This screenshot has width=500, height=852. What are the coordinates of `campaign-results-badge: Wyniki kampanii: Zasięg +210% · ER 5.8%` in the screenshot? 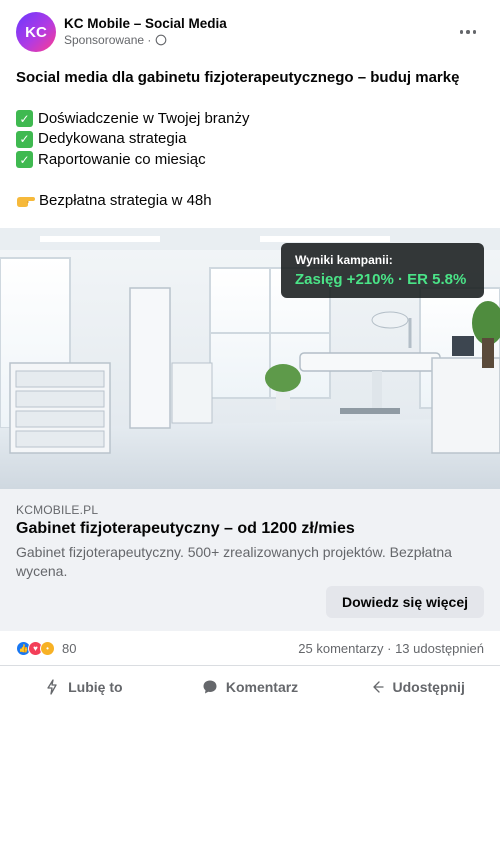 It's located at (382, 270).